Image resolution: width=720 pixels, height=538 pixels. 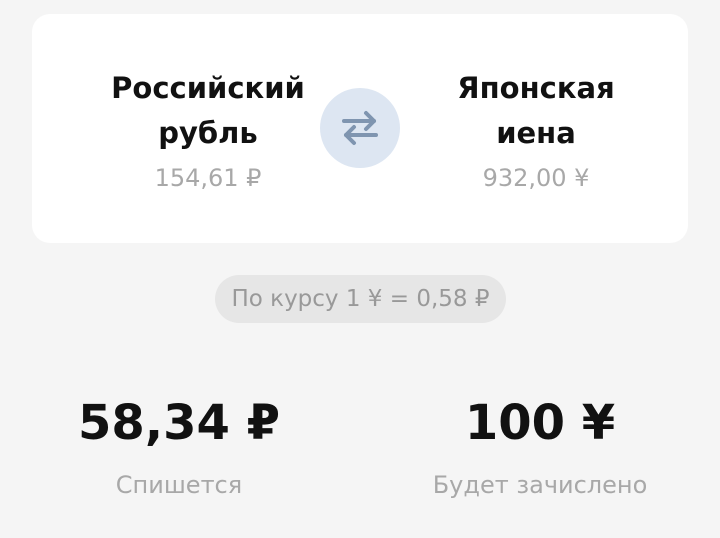 I want to click on to-currency-selector: Японская иена 932,00 ¥, so click(x=536, y=129).